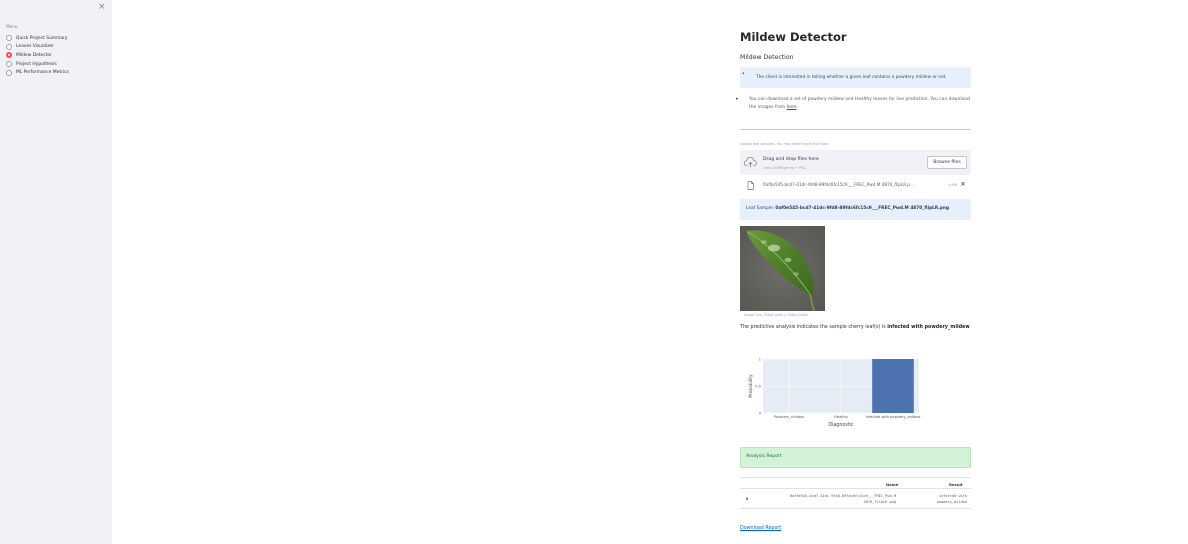 The height and width of the screenshot is (544, 1188). What do you see at coordinates (792, 107) in the screenshot?
I see `download-images-link: here` at bounding box center [792, 107].